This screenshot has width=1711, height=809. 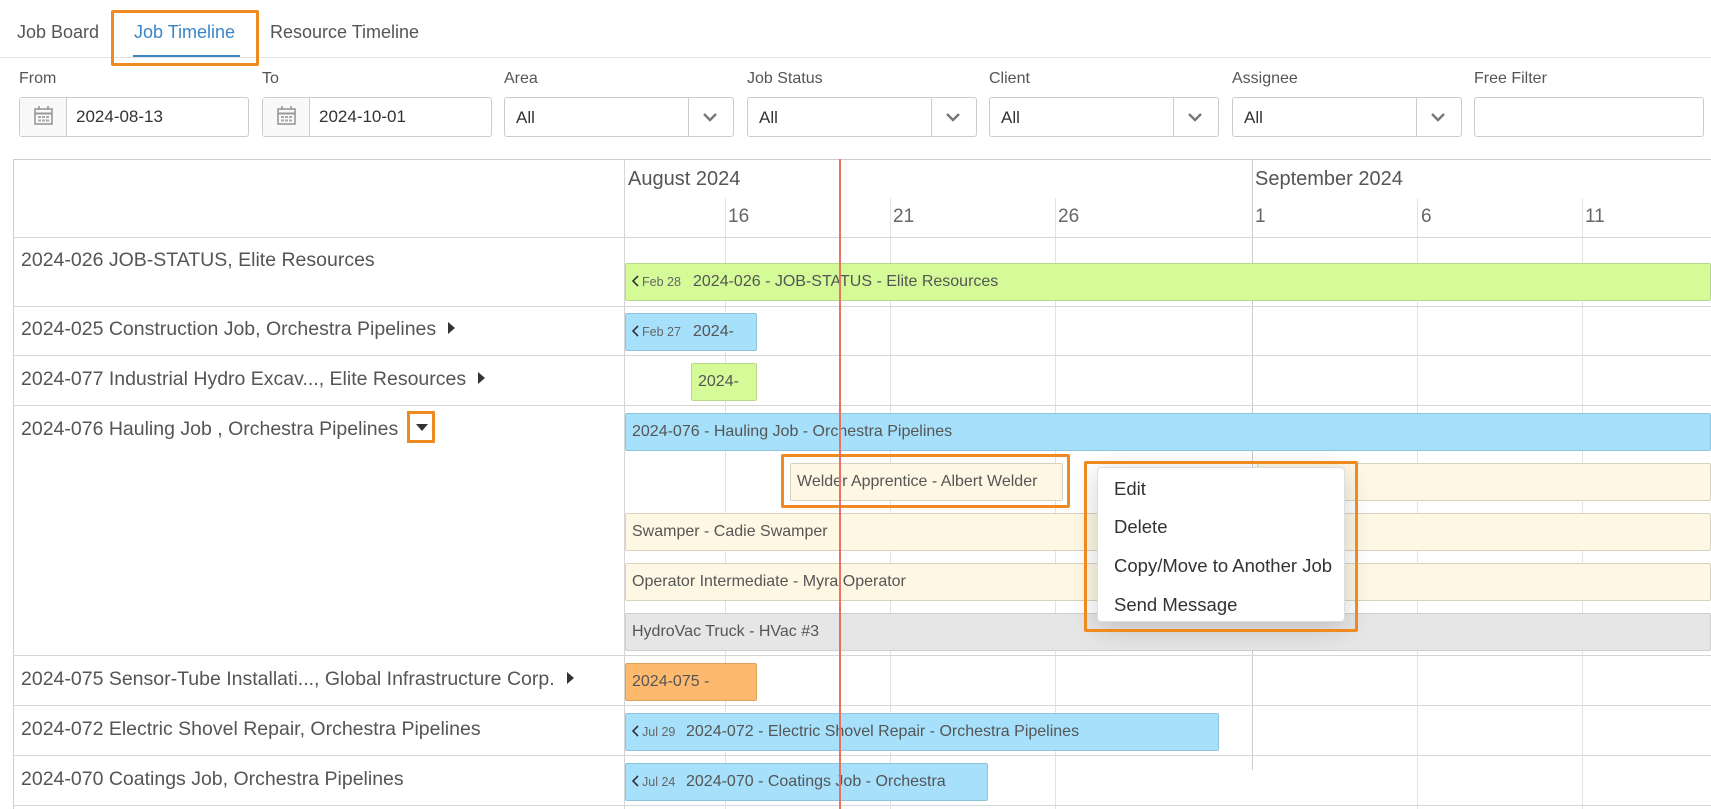 I want to click on column-divider, so click(x=624, y=484).